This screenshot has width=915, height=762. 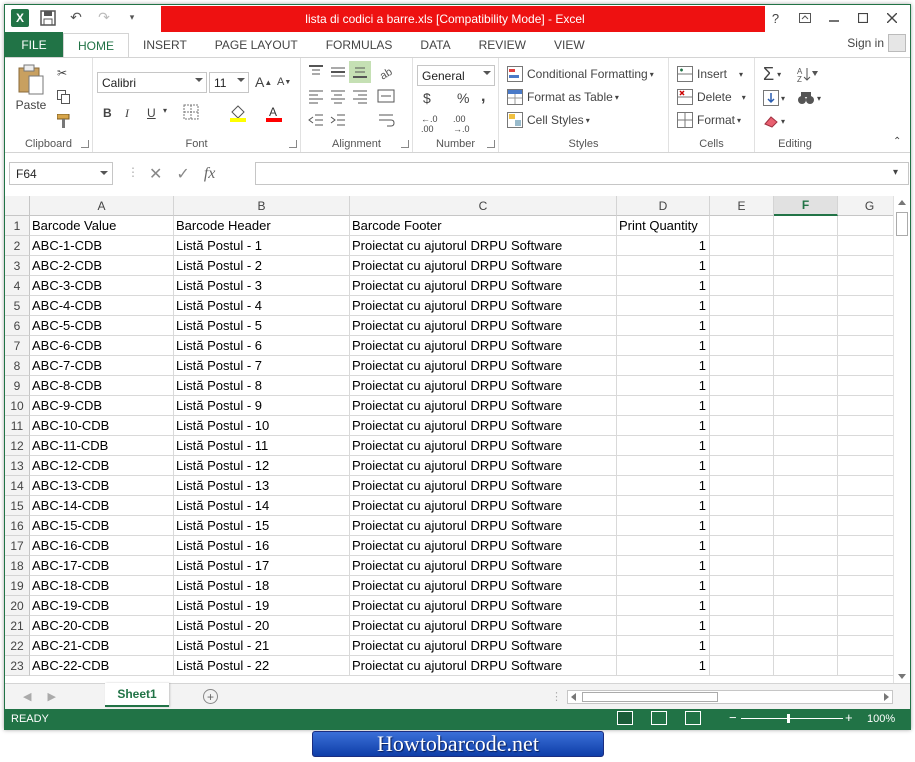 What do you see at coordinates (742, 206) in the screenshot?
I see `column-header-e: E` at bounding box center [742, 206].